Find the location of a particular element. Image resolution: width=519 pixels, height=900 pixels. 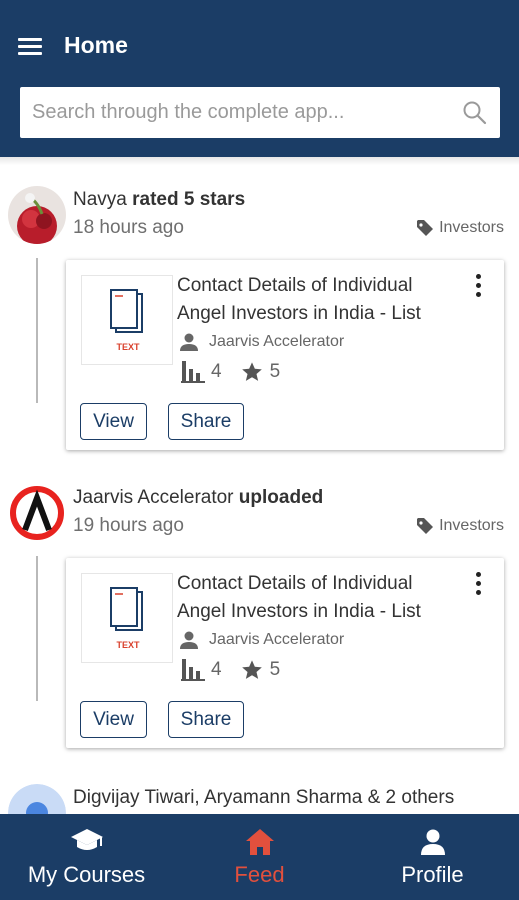

search-input is located at coordinates (242, 112).